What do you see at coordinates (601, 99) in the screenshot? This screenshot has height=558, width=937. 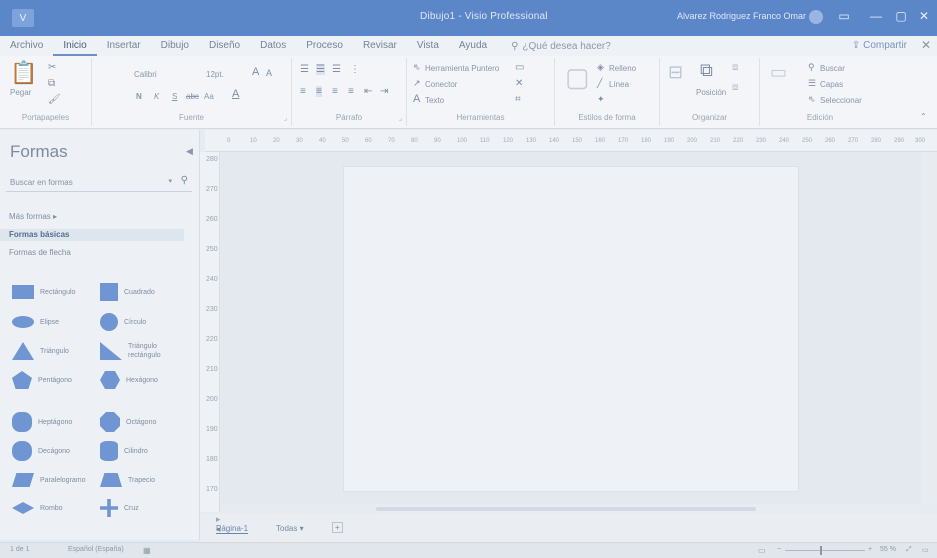 I see `effects-icon: ✦` at bounding box center [601, 99].